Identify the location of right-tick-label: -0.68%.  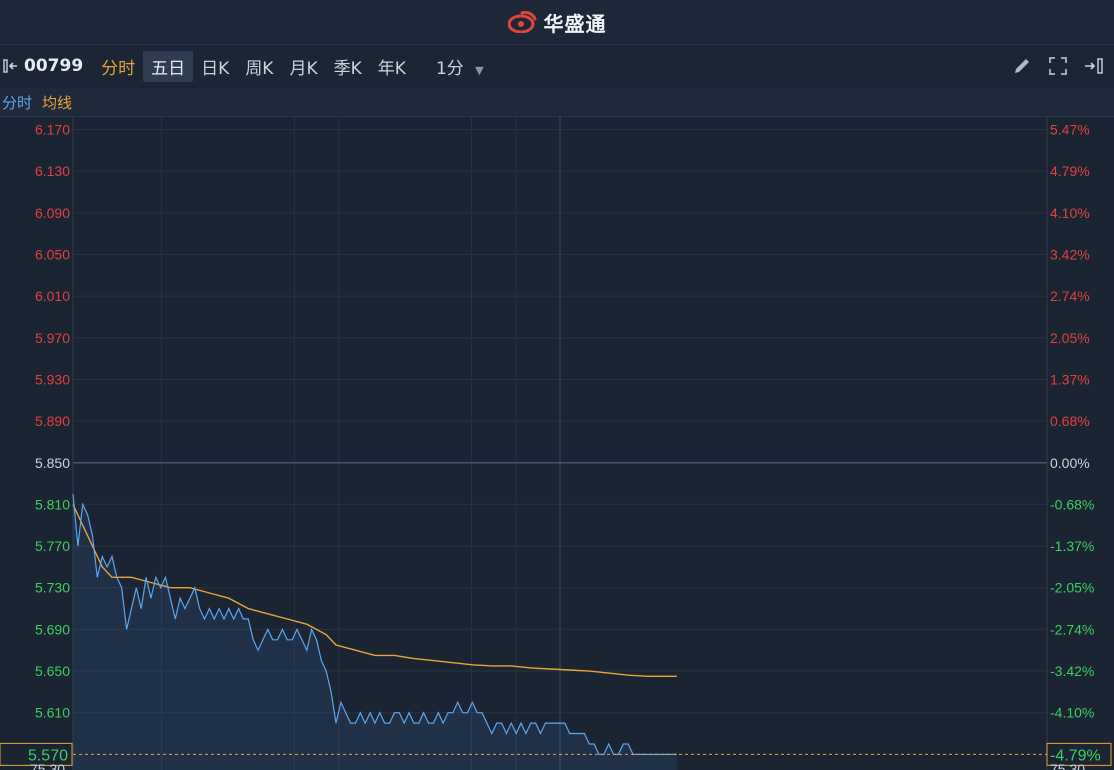
(1072, 504).